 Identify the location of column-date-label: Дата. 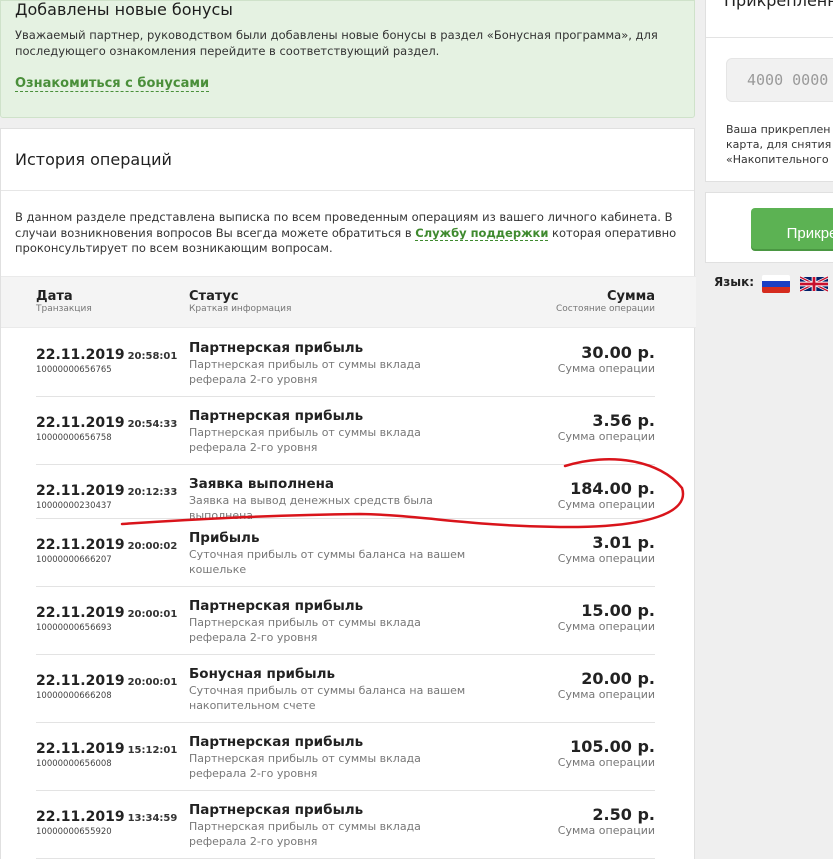
(54, 296).